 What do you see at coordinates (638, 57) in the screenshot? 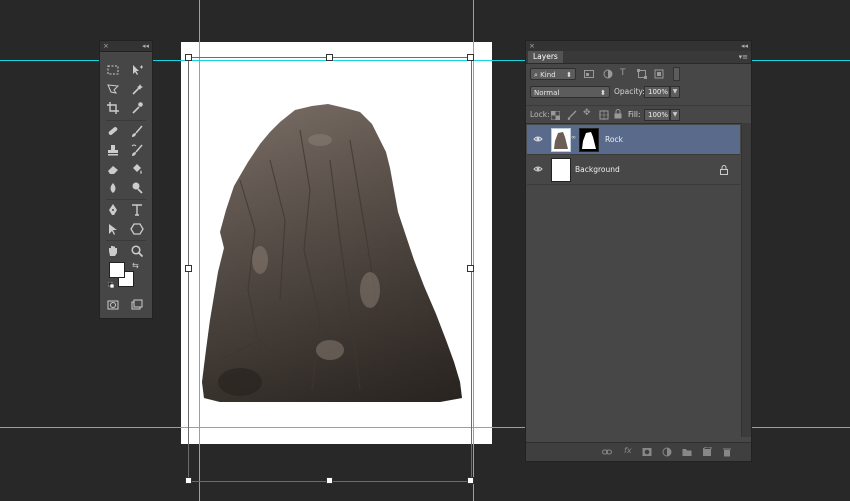
I see `layers-tab-bar: Layers ▾≡` at bounding box center [638, 57].